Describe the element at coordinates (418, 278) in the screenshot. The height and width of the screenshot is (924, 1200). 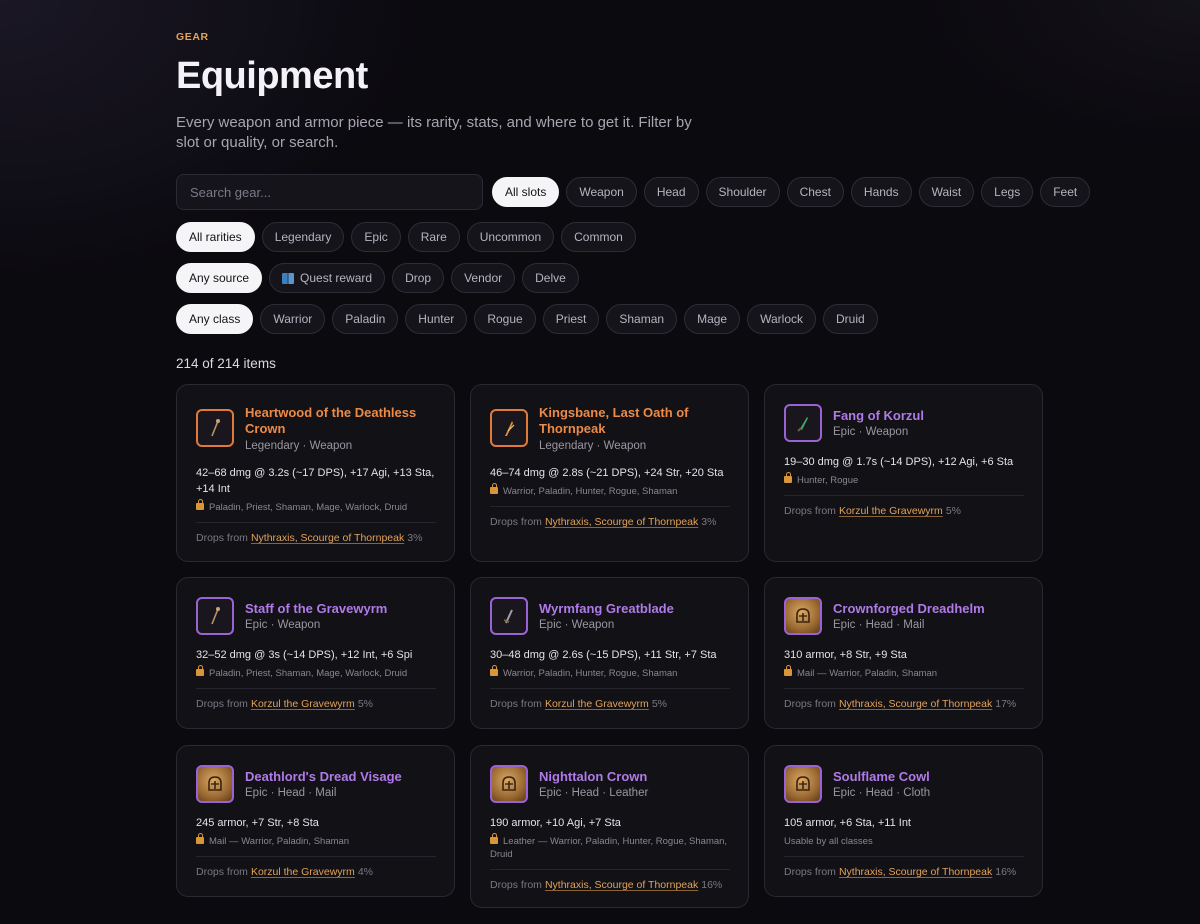
I see `source-chip-drop: Drop` at that location.